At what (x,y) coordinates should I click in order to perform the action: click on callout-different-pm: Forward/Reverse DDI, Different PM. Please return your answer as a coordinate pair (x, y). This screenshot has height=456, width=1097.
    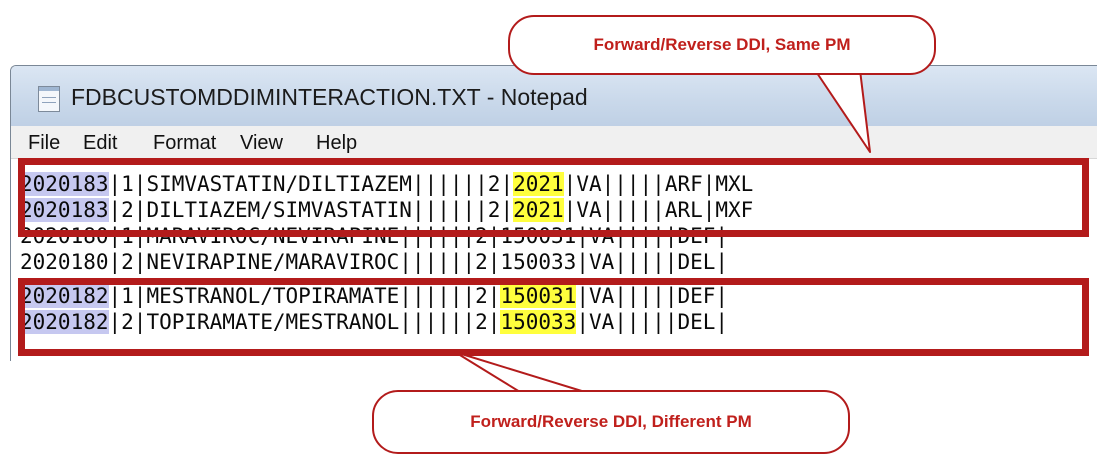
    Looking at the image, I should click on (611, 422).